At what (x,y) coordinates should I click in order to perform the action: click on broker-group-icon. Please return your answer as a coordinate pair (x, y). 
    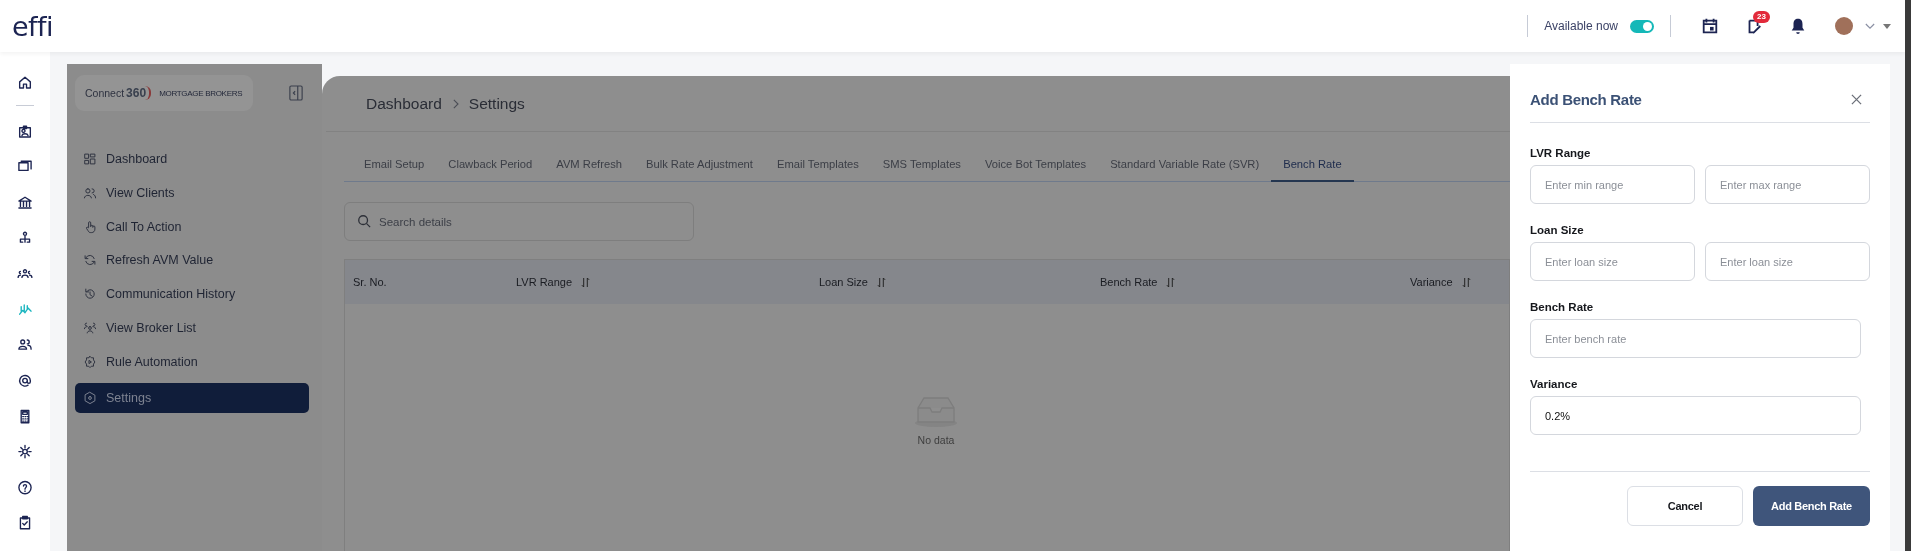
    Looking at the image, I should click on (90, 328).